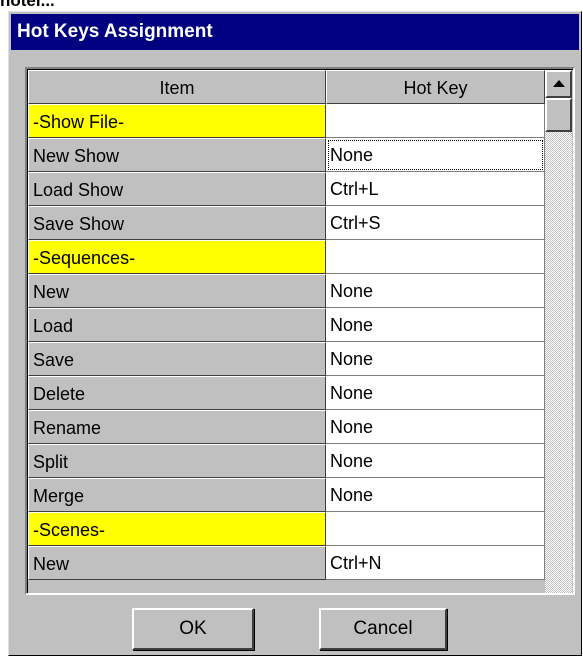 Image resolution: width=583 pixels, height=657 pixels. Describe the element at coordinates (177, 325) in the screenshot. I see `item-cell: Load` at that location.